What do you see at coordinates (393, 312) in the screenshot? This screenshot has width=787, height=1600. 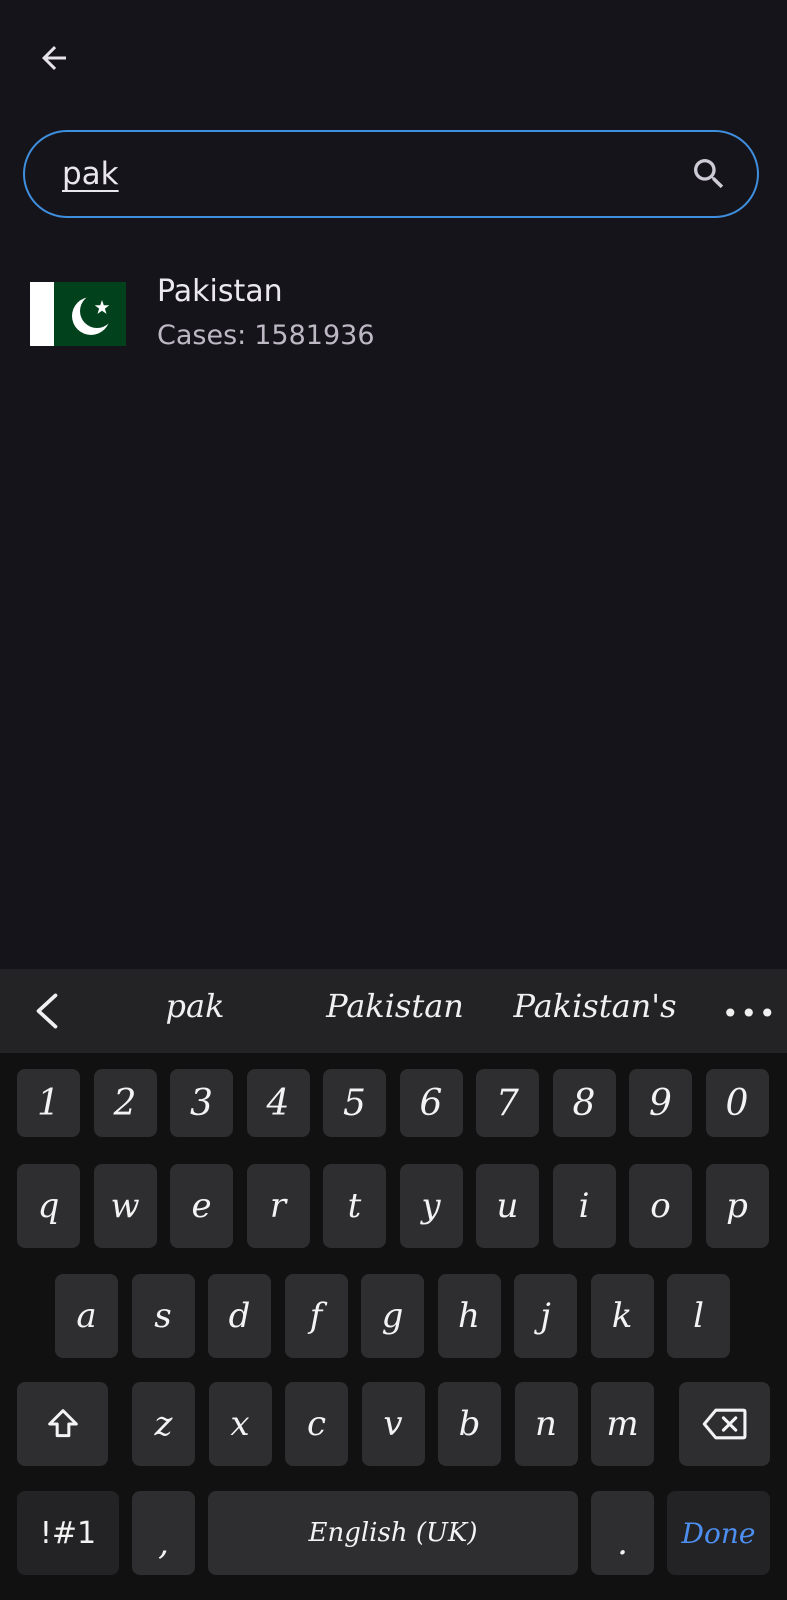 I see `list-item: Pakistan Cases: 1581936` at bounding box center [393, 312].